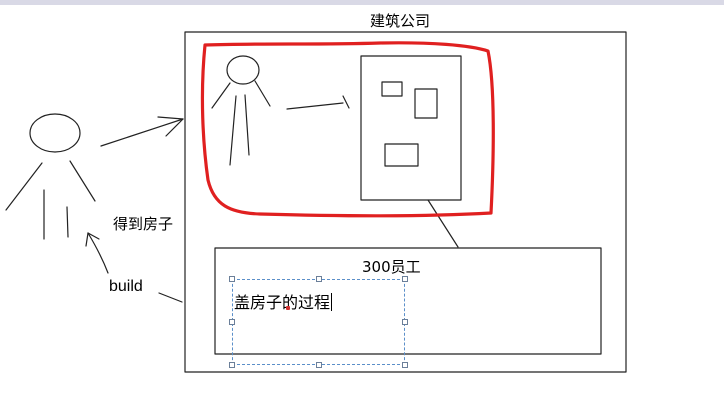  I want to click on process-label: 盖房子的过程, so click(282, 302).